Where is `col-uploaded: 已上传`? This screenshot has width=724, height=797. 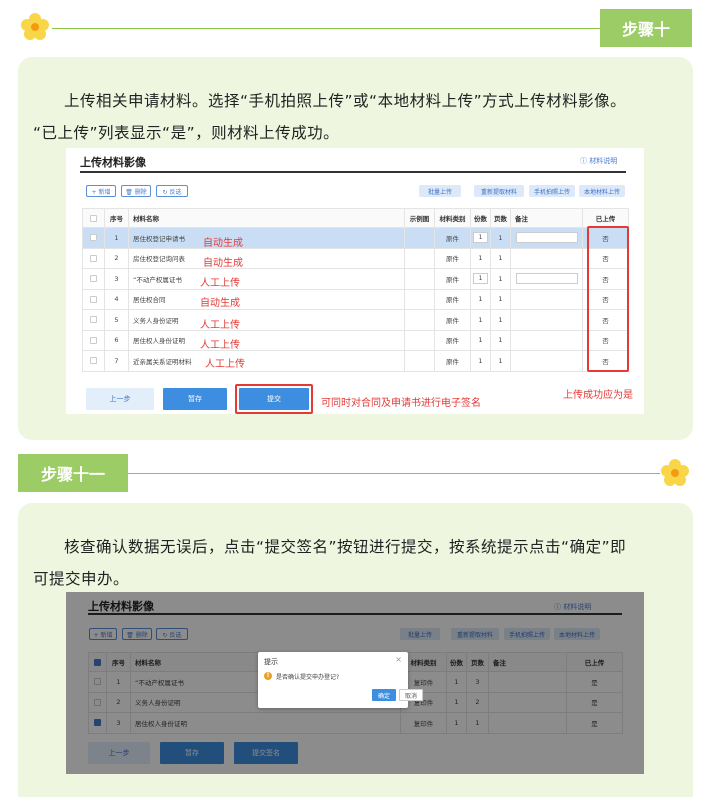 col-uploaded: 已上传 is located at coordinates (605, 218).